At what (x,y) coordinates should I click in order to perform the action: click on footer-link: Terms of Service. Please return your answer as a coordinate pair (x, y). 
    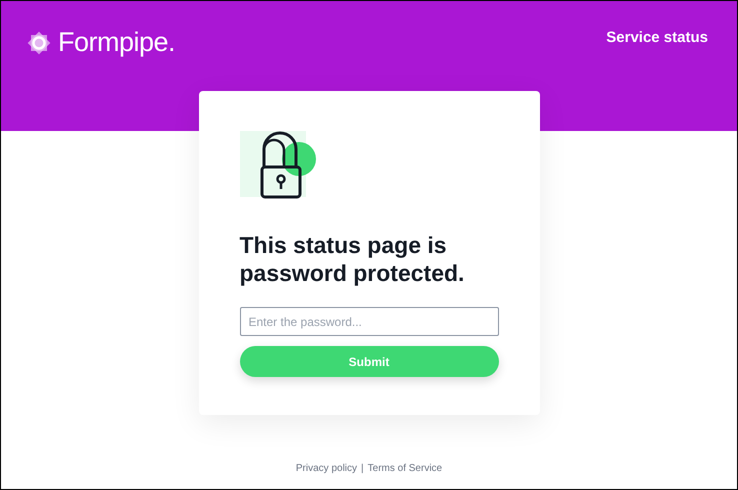
    Looking at the image, I should click on (405, 468).